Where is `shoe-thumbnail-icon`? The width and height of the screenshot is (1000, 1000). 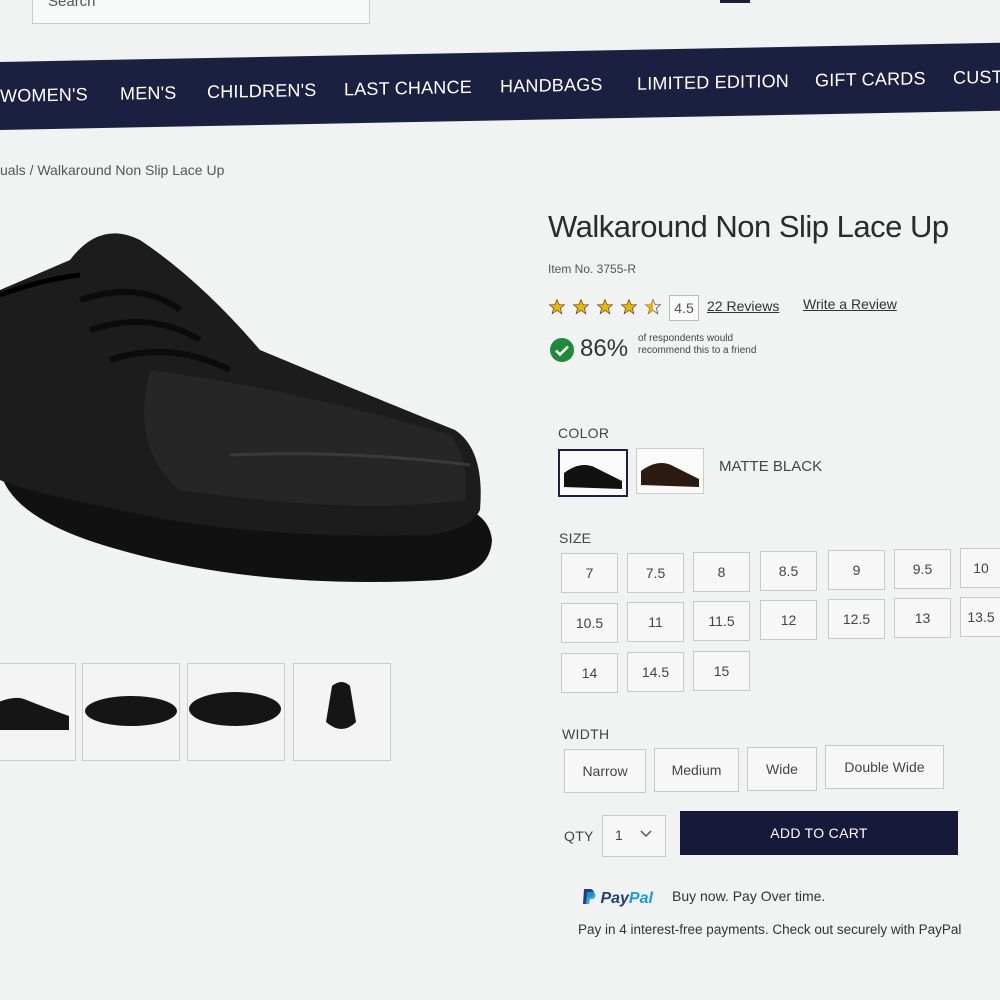
shoe-thumbnail-icon is located at coordinates (34, 713).